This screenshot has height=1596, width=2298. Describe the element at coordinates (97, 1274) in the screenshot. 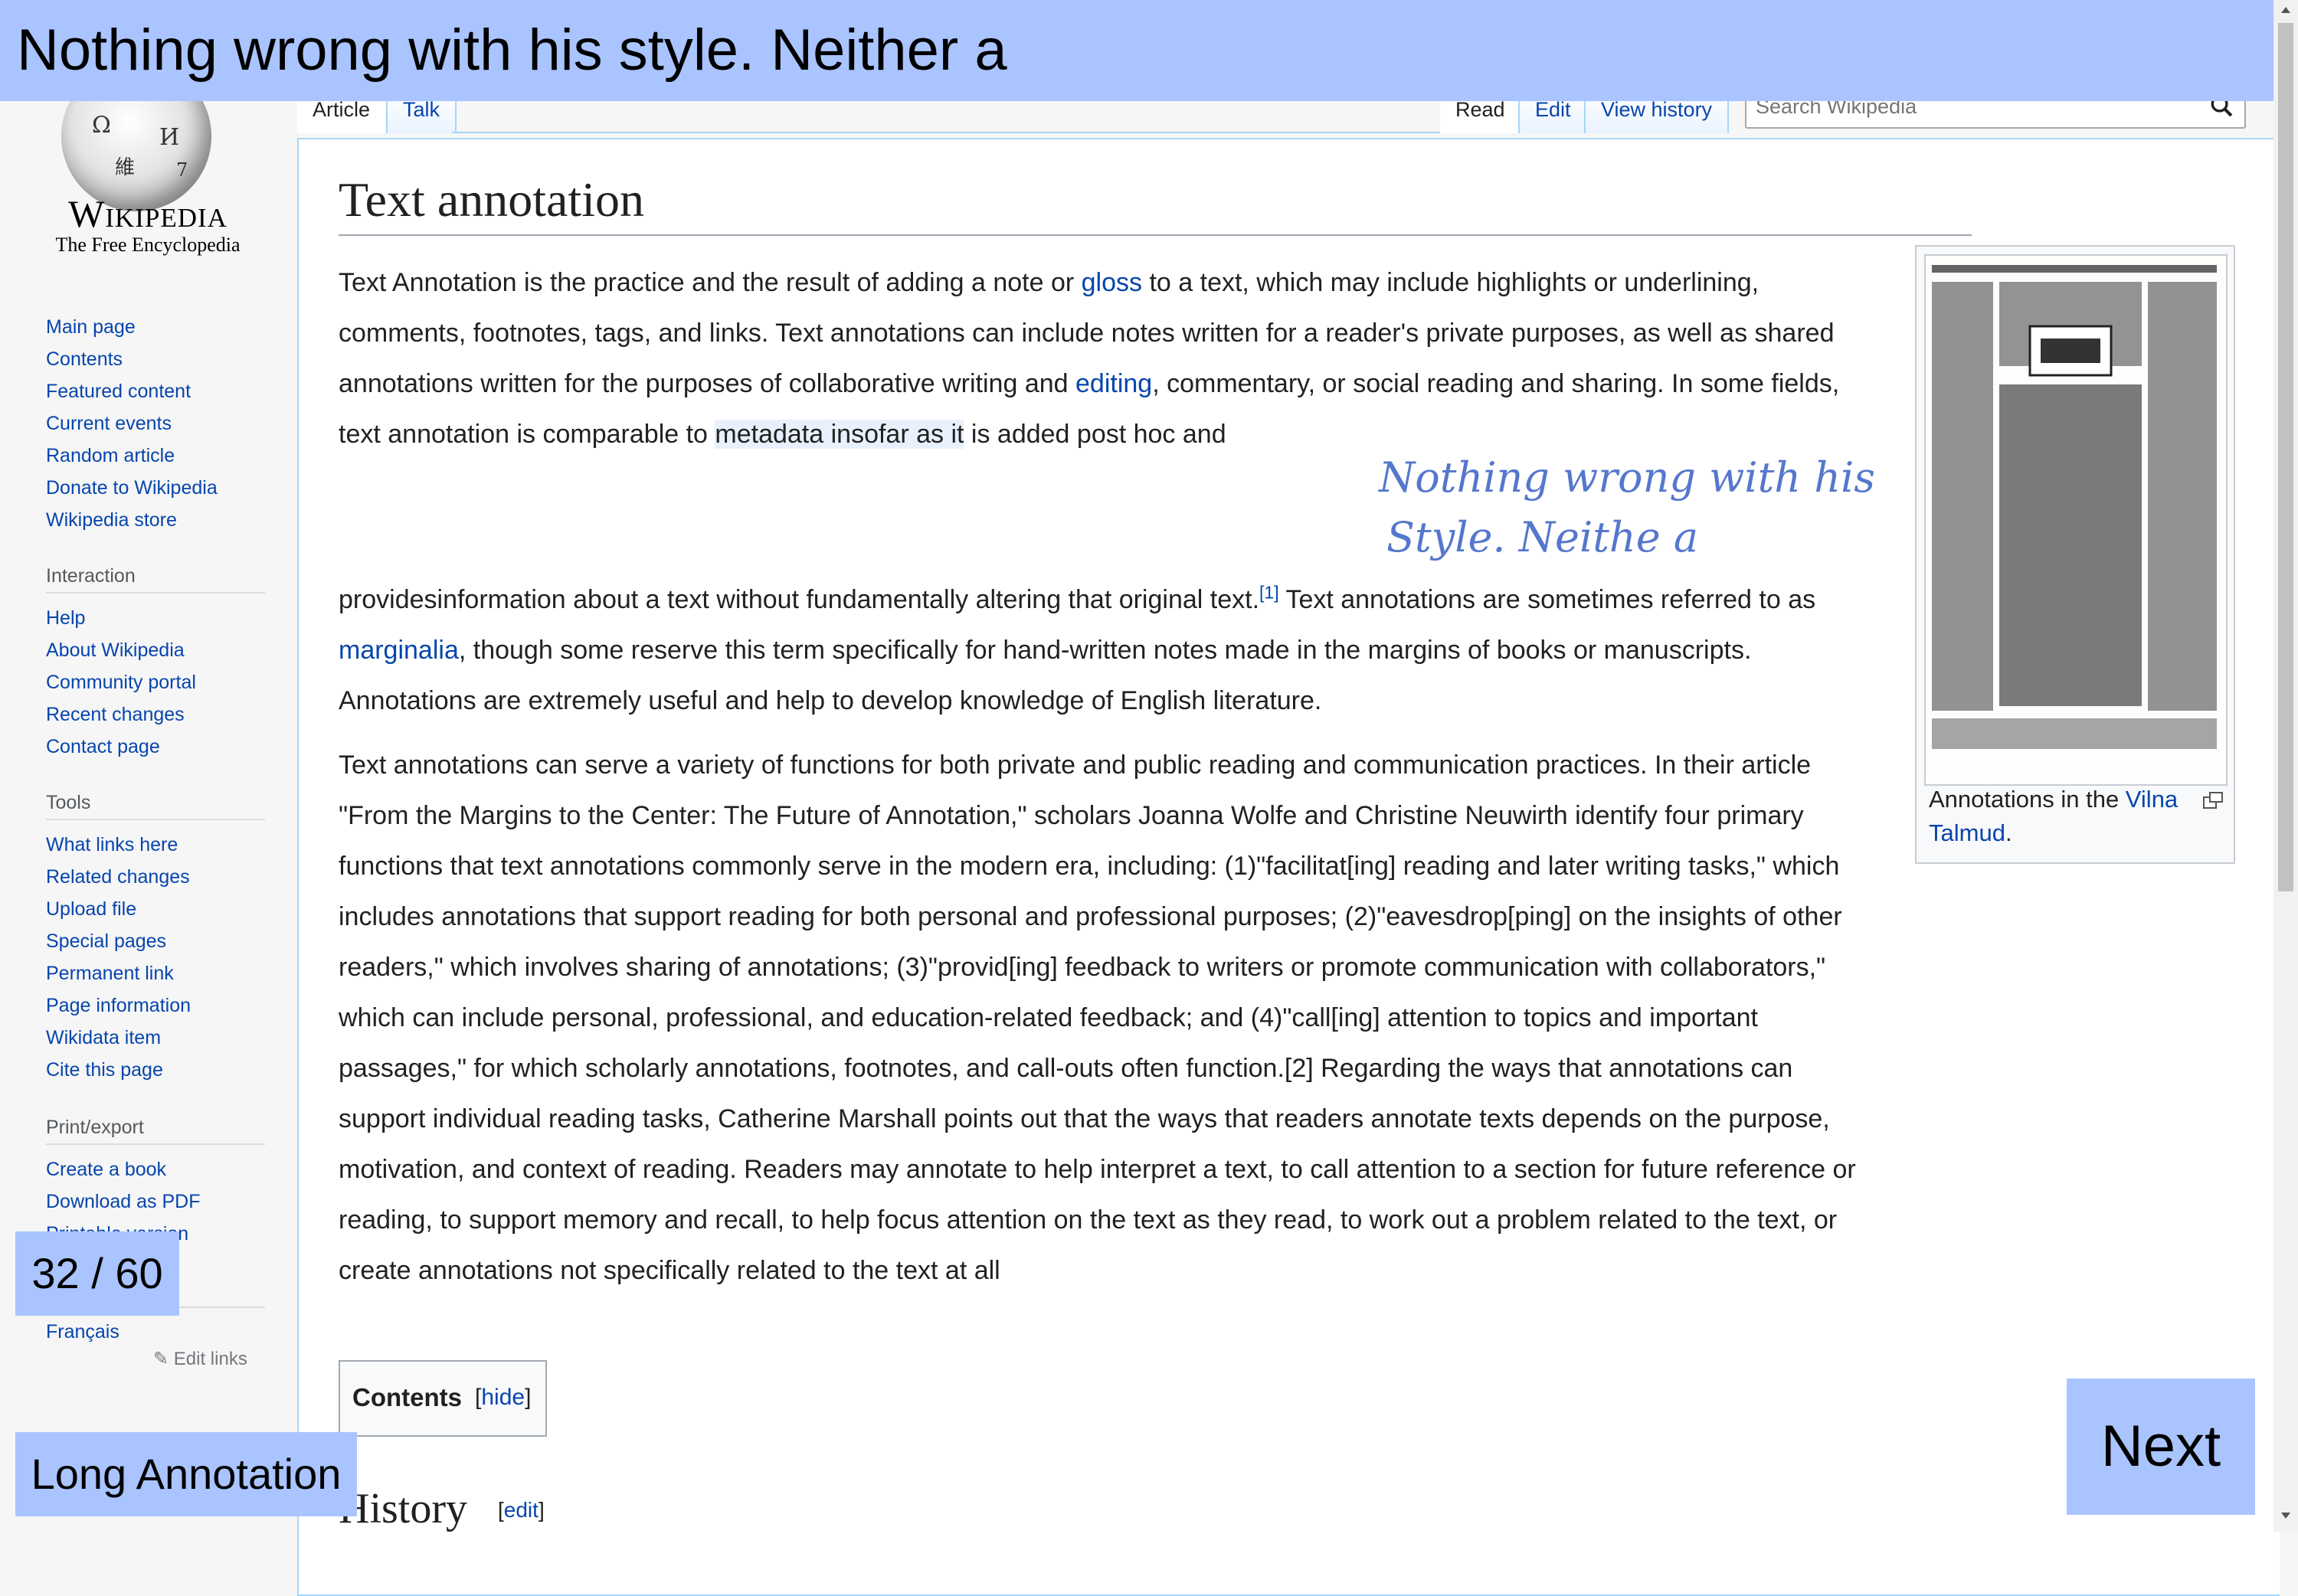

I see `page-counter: 32 / 60` at that location.